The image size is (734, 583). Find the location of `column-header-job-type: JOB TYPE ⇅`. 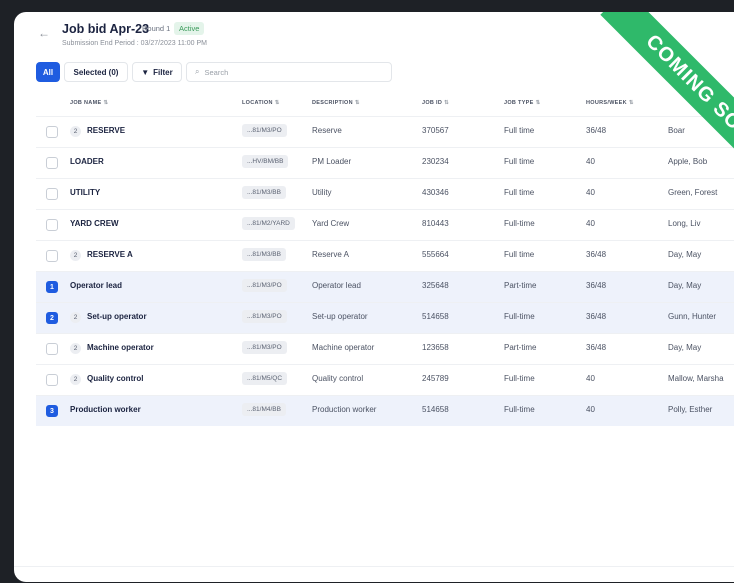

column-header-job-type: JOB TYPE ⇅ is located at coordinates (522, 103).